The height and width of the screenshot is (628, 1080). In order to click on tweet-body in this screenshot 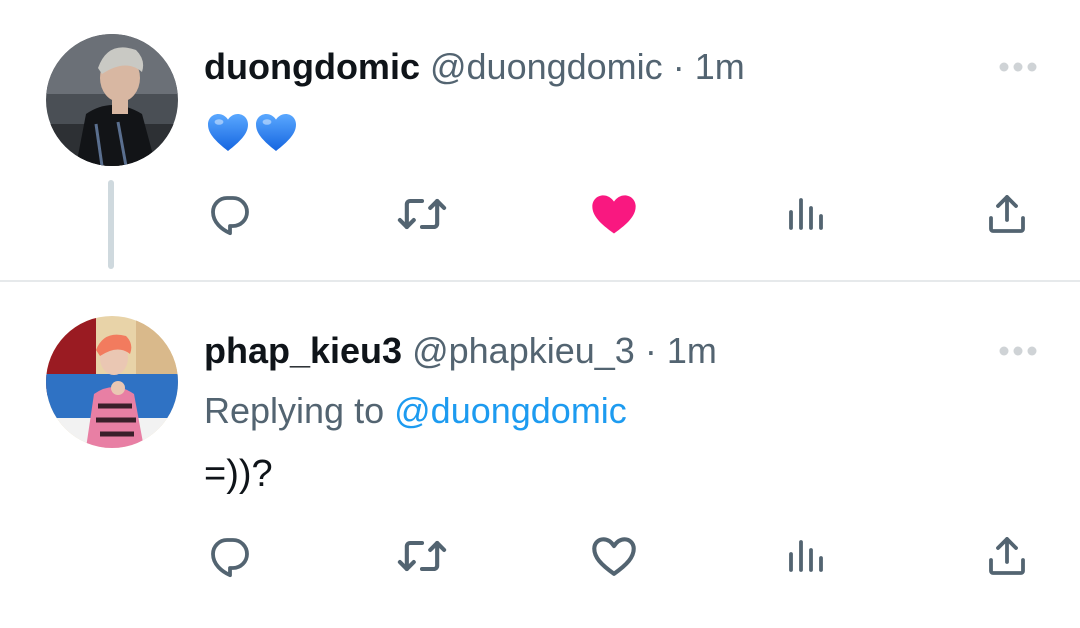, I will do `click(252, 137)`.